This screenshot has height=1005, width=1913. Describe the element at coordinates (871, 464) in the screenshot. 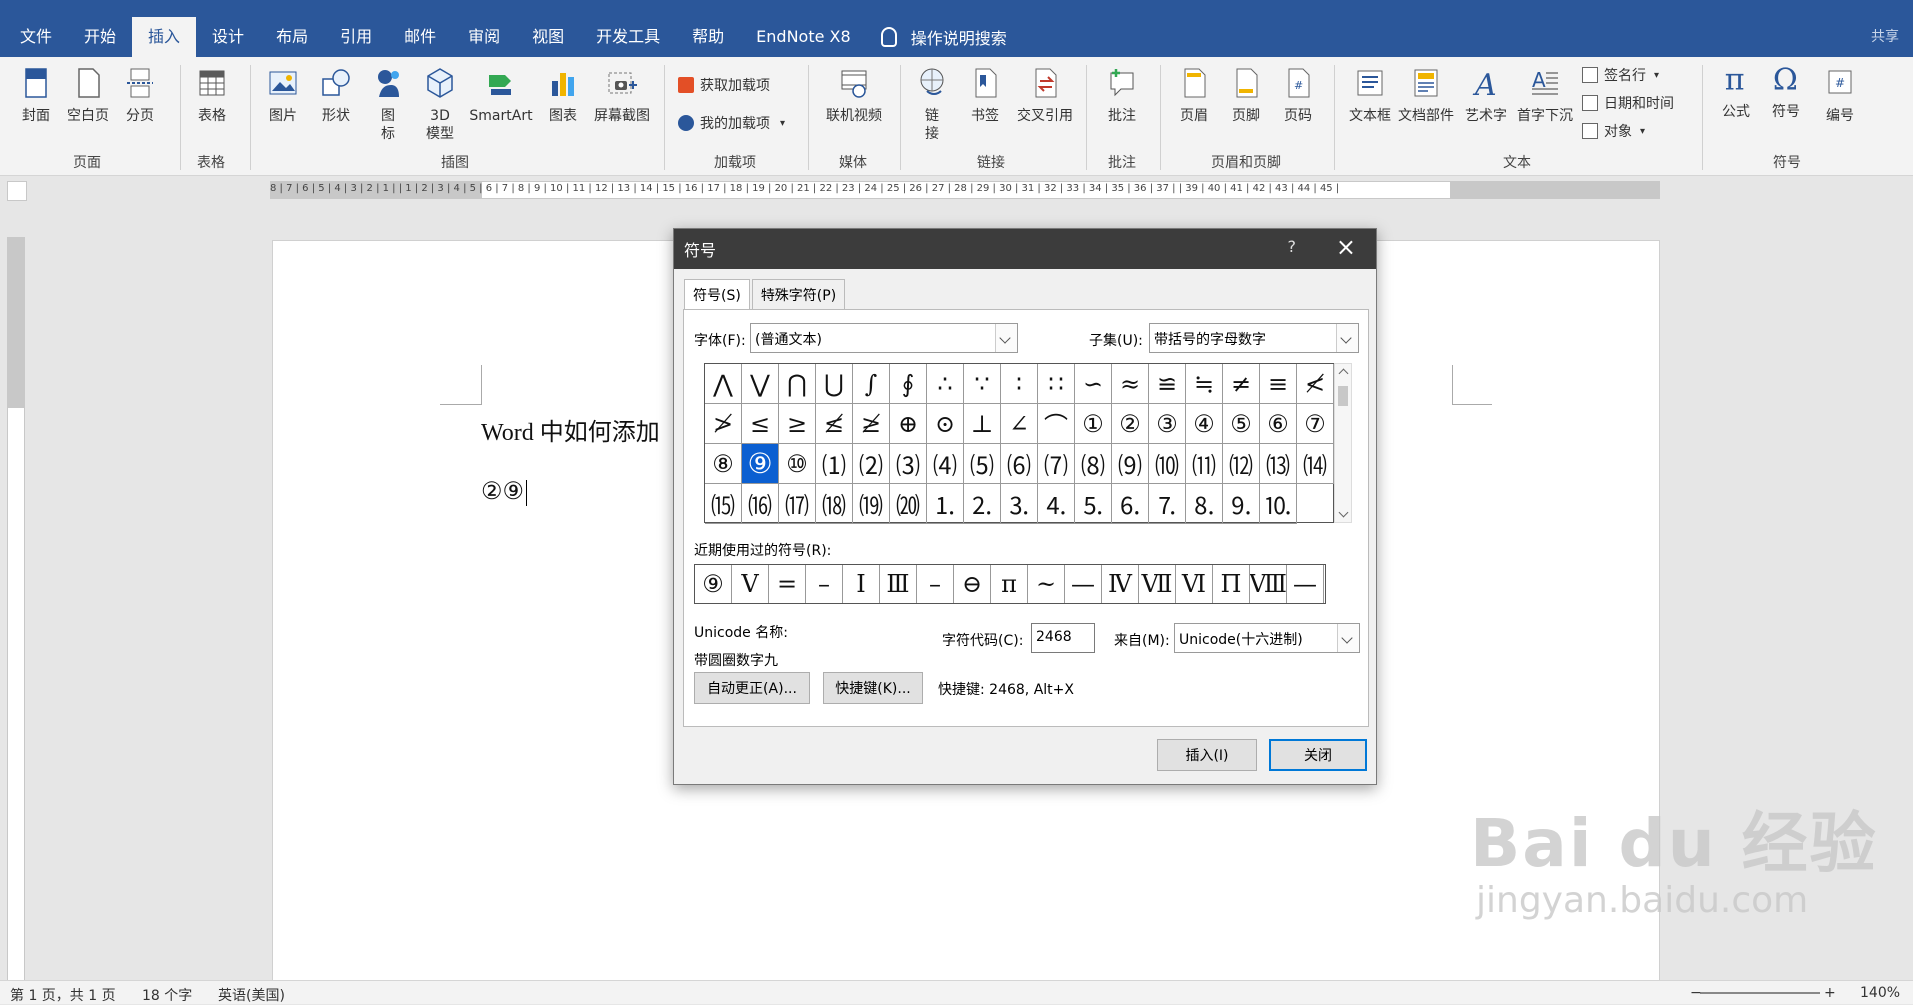

I see `symbol-cell: ⑵` at that location.